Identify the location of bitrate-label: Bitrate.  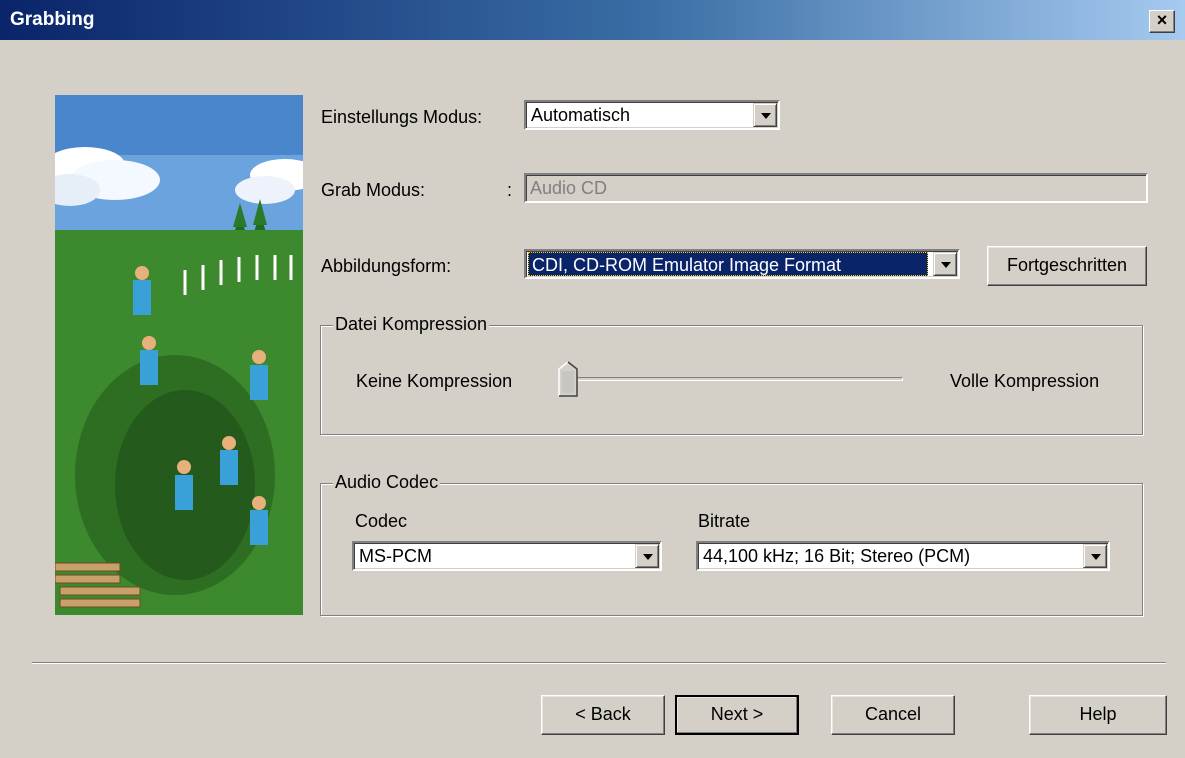
(724, 521).